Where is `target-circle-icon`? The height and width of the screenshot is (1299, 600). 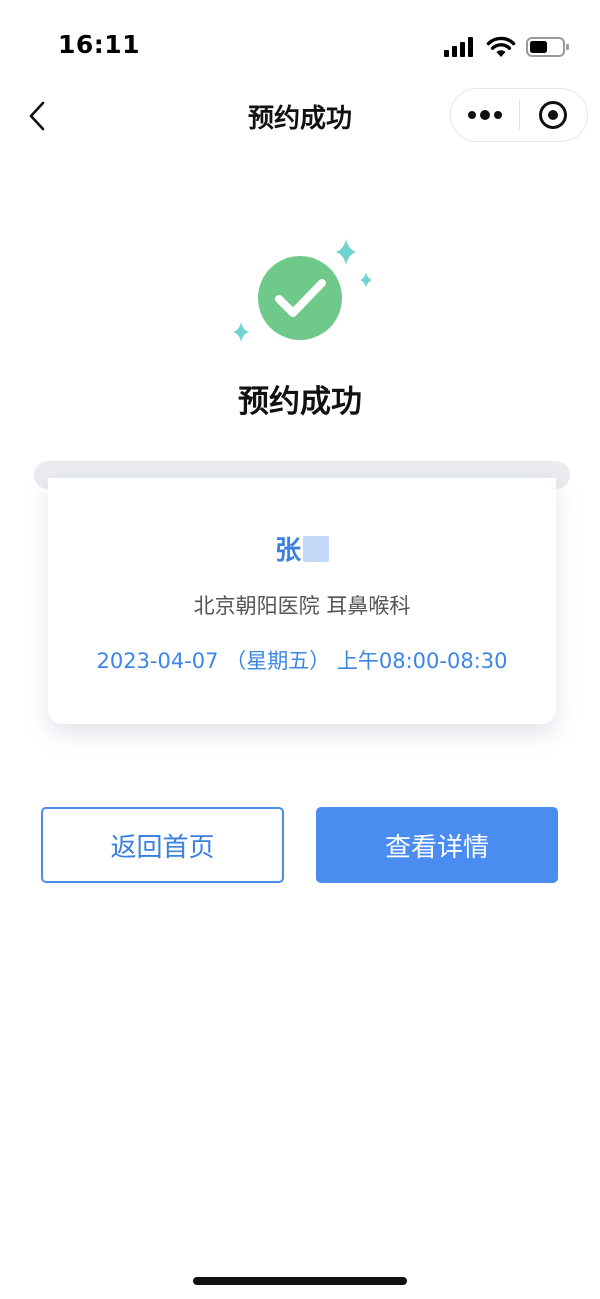
target-circle-icon is located at coordinates (553, 115).